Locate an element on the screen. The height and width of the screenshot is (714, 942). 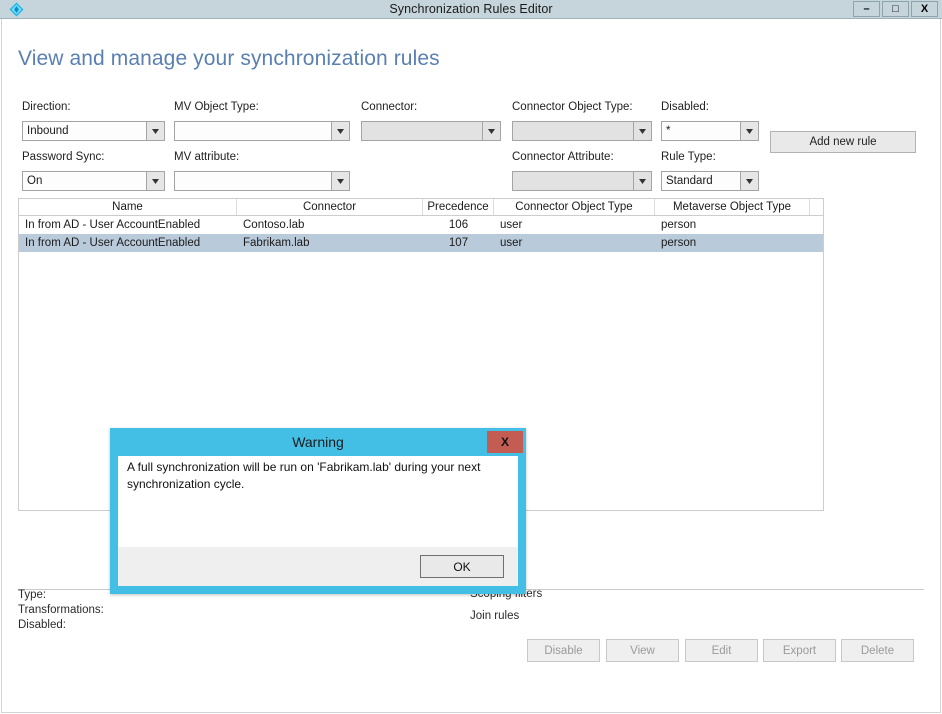
maximize-button: □ is located at coordinates (895, 9).